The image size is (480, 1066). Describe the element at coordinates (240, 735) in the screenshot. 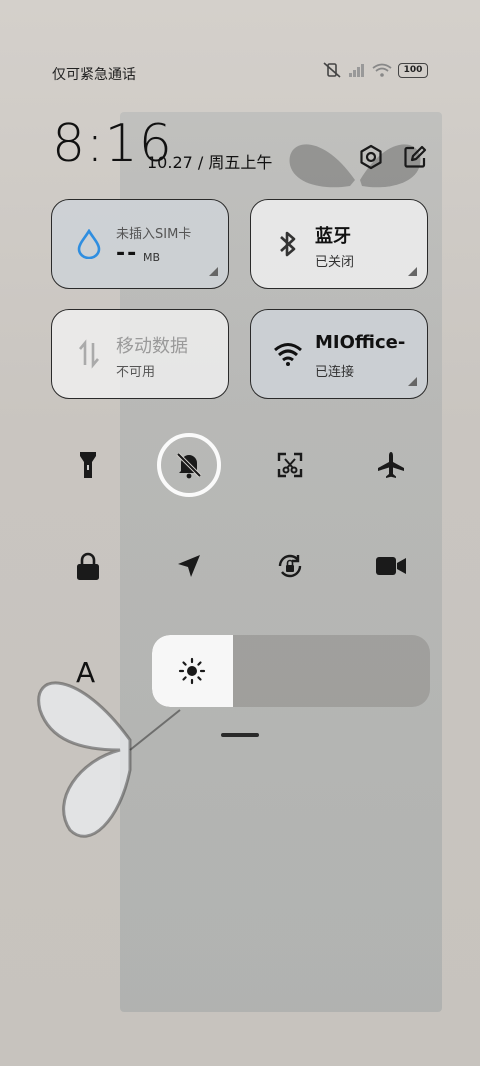

I see `drag-handle` at that location.